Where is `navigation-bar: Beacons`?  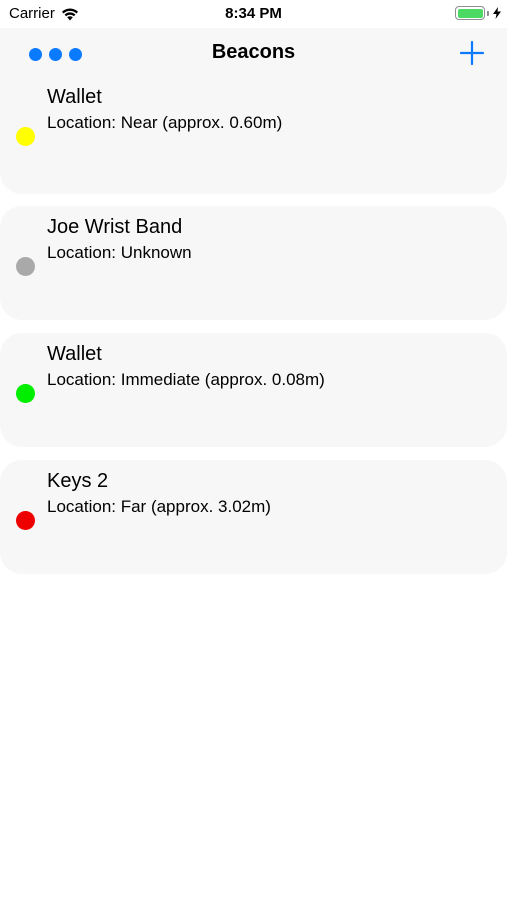
navigation-bar: Beacons is located at coordinates (253, 54).